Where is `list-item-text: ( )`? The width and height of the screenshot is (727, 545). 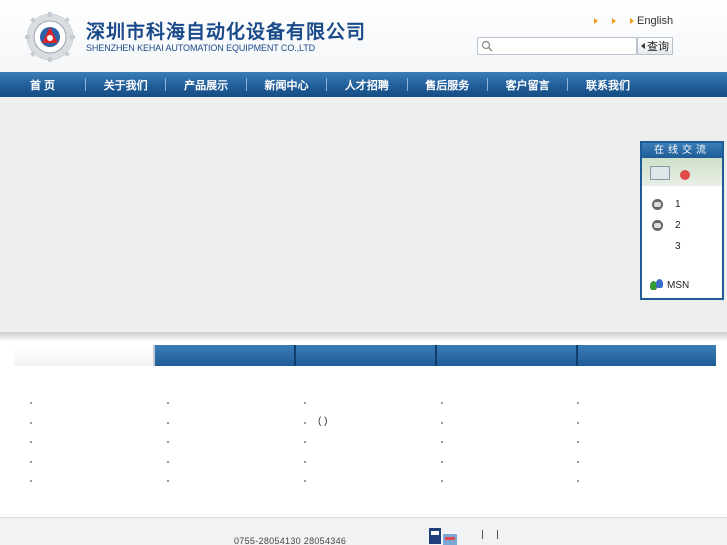 list-item-text: ( ) is located at coordinates (322, 421).